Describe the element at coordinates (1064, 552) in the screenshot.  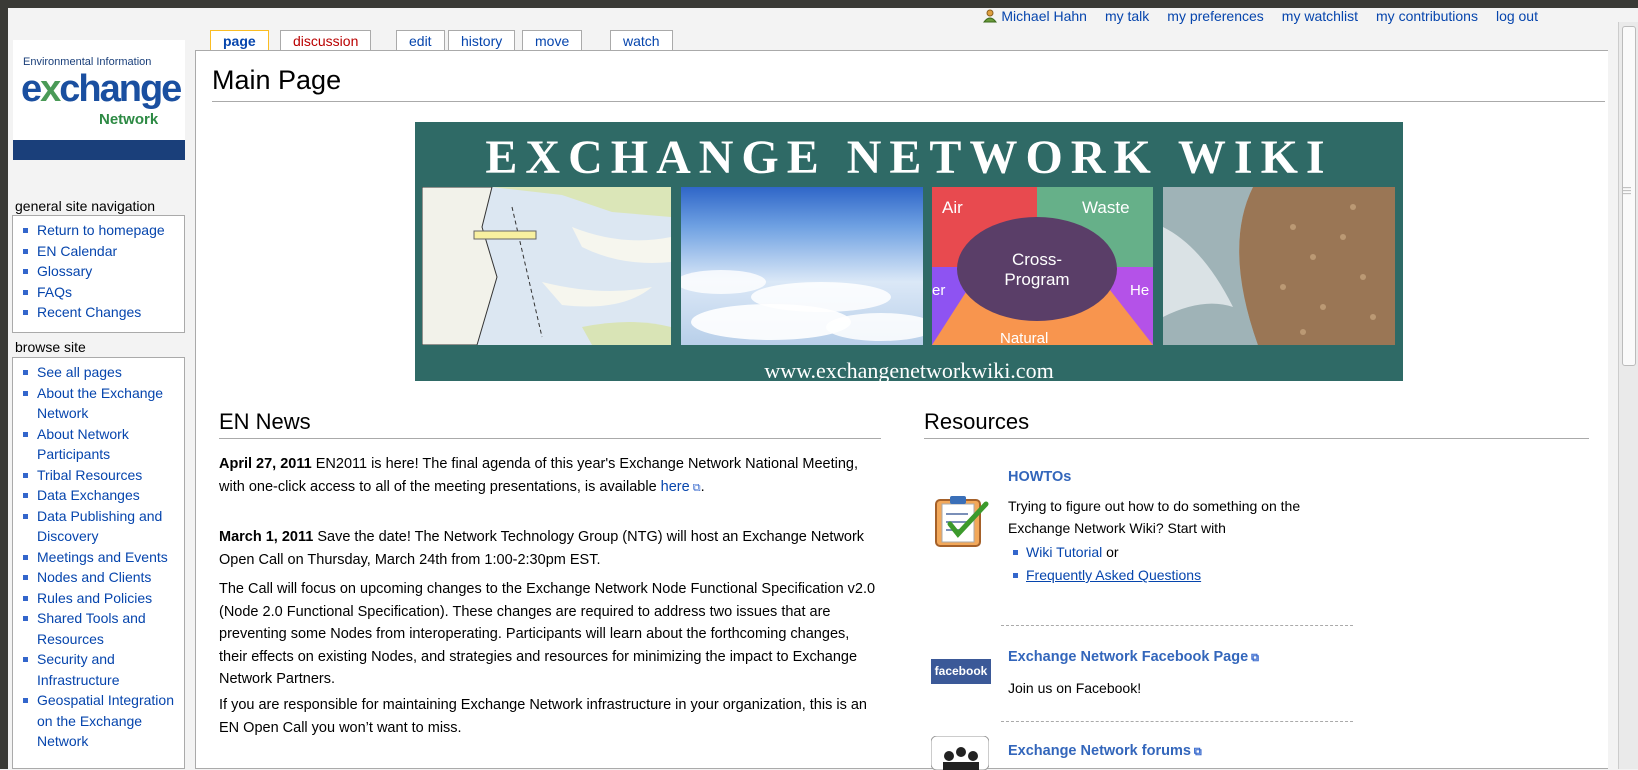
I see `wiki-tutorial-link: Wiki Tutorial` at that location.